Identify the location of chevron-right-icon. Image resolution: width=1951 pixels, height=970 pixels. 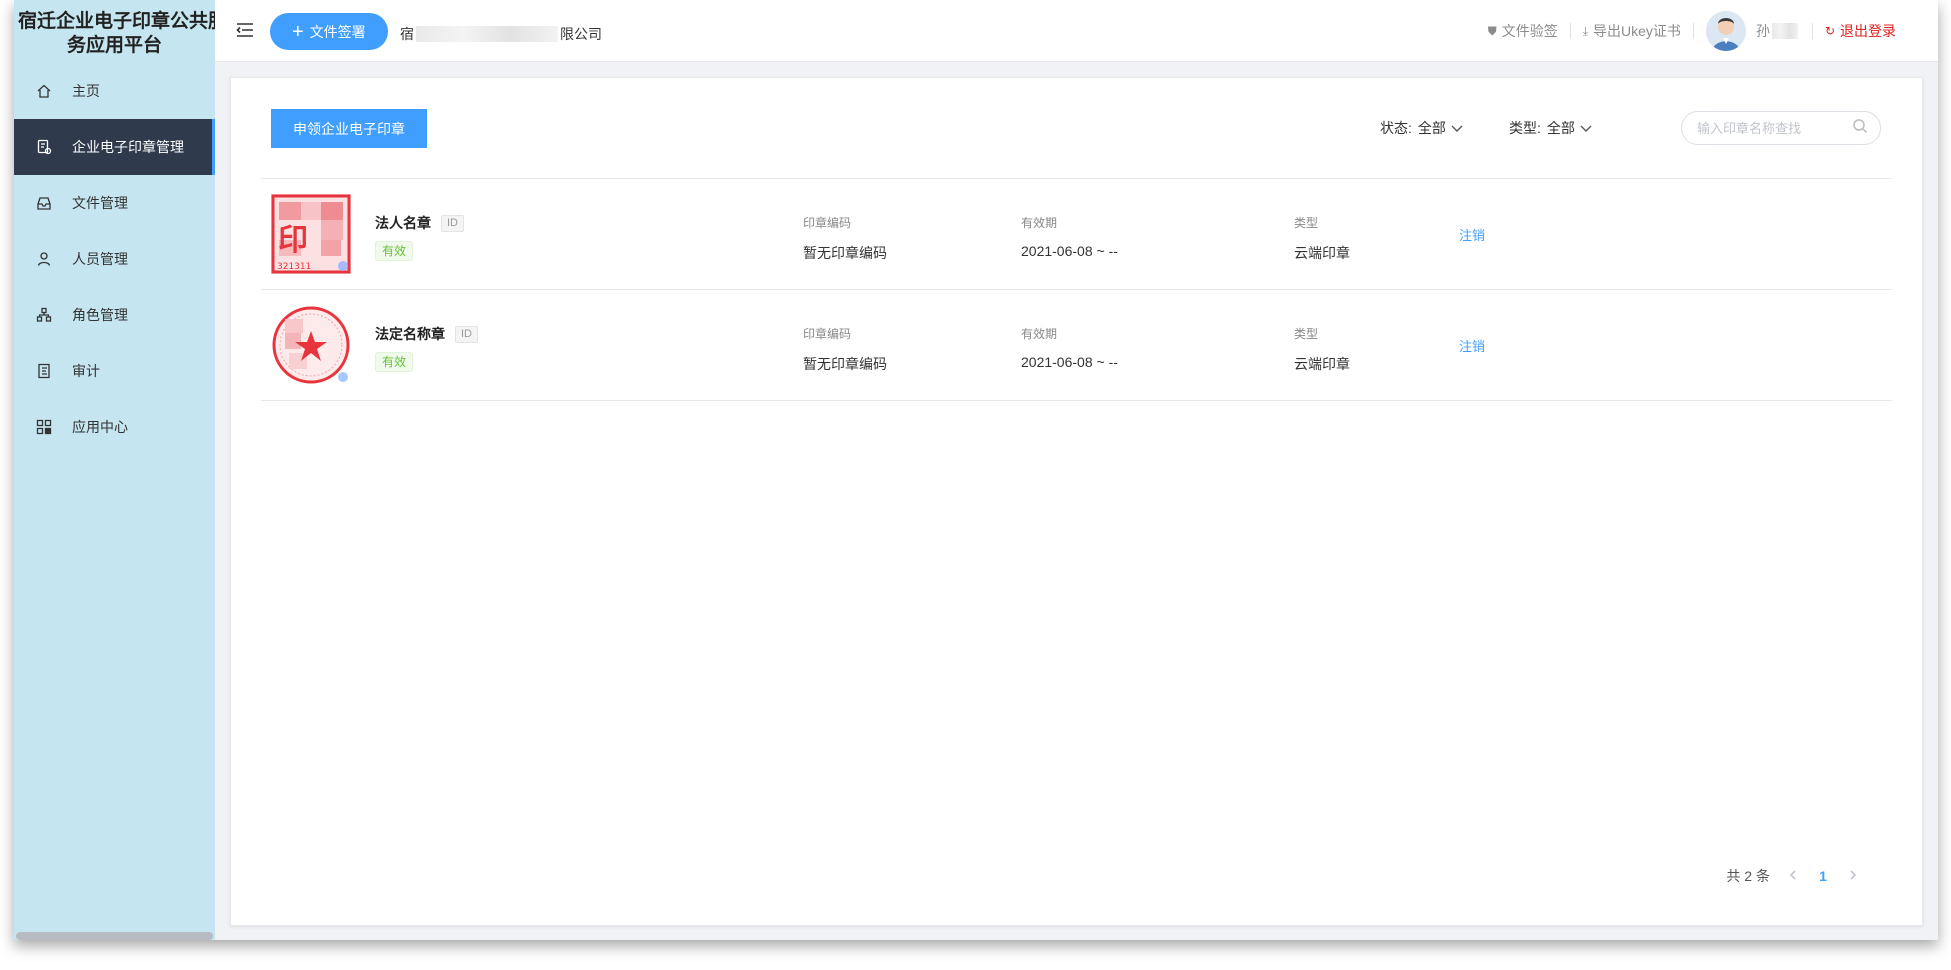
(1853, 875).